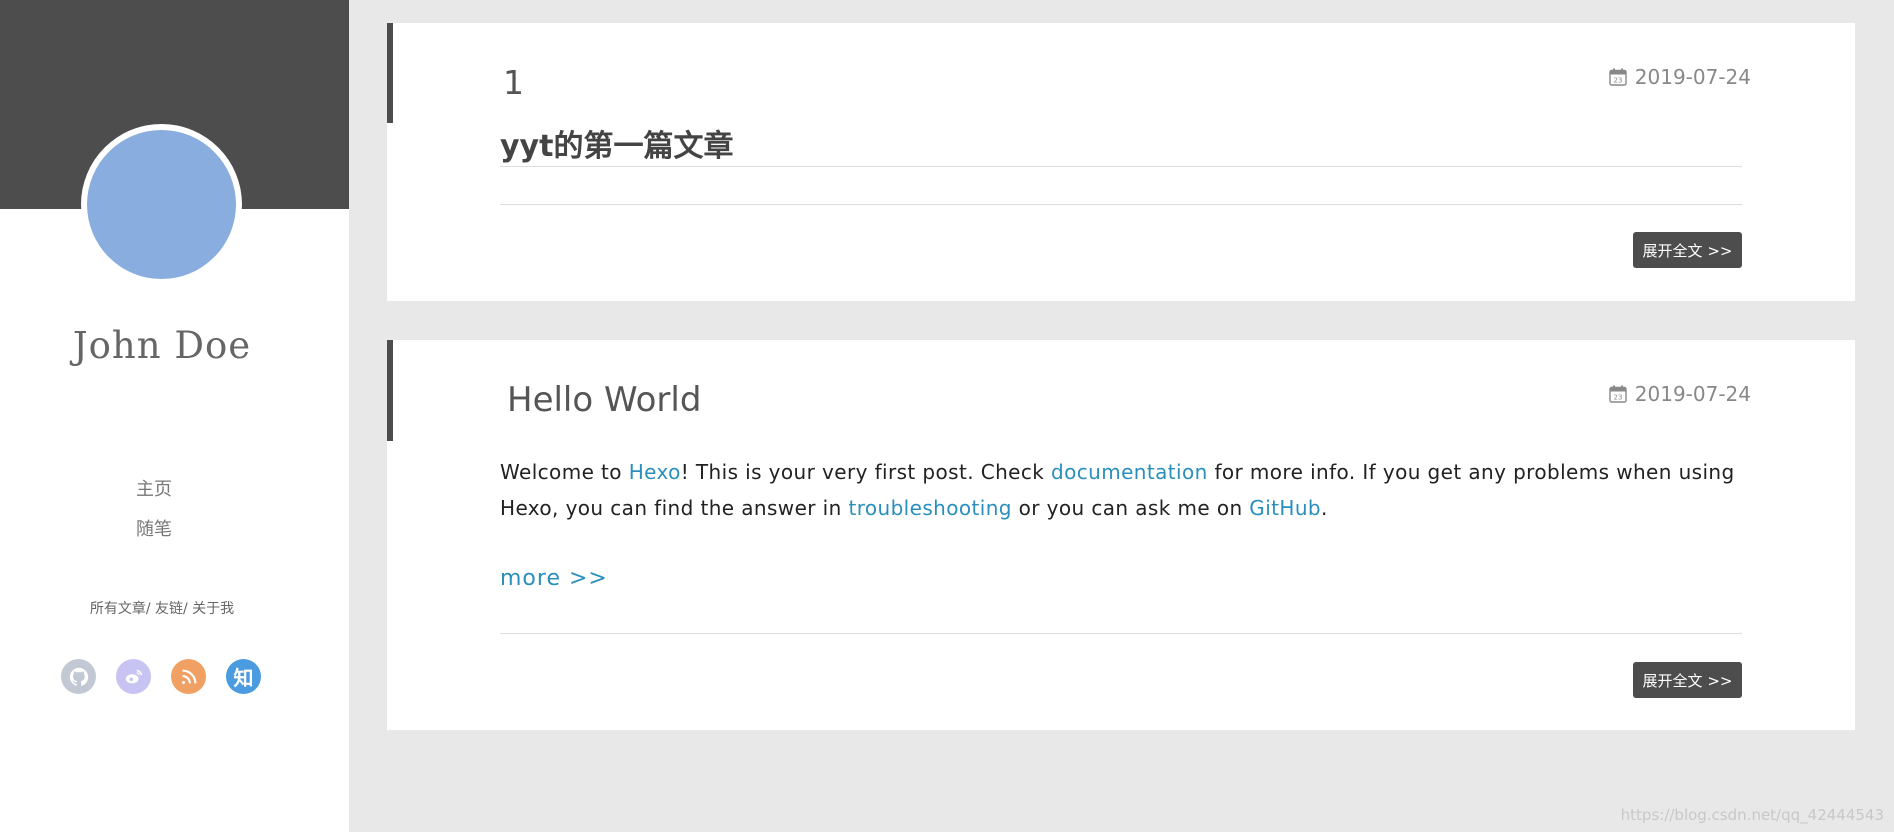 The image size is (1894, 832). What do you see at coordinates (865, 472) in the screenshot?
I see `excerpt-text: ! This is your very first post. Check` at bounding box center [865, 472].